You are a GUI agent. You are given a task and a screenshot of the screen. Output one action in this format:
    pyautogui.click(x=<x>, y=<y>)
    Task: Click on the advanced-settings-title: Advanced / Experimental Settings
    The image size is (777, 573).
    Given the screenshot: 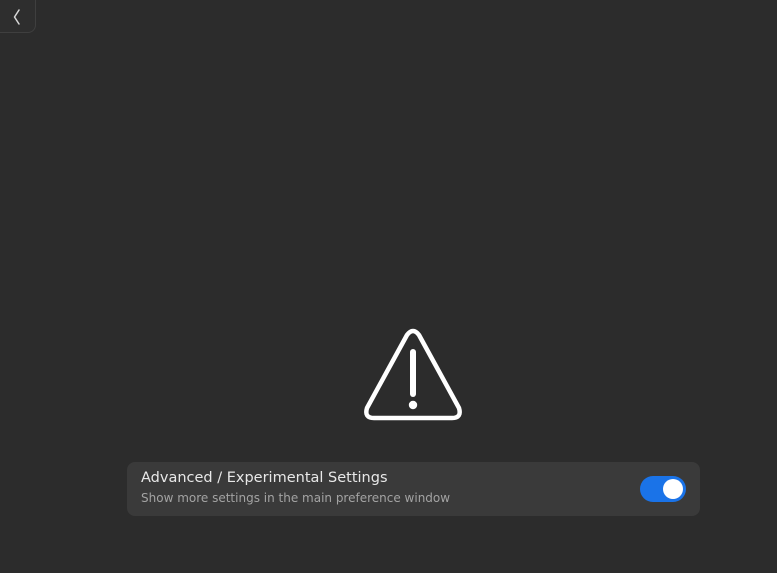 What is the action you would take?
    pyautogui.click(x=264, y=478)
    